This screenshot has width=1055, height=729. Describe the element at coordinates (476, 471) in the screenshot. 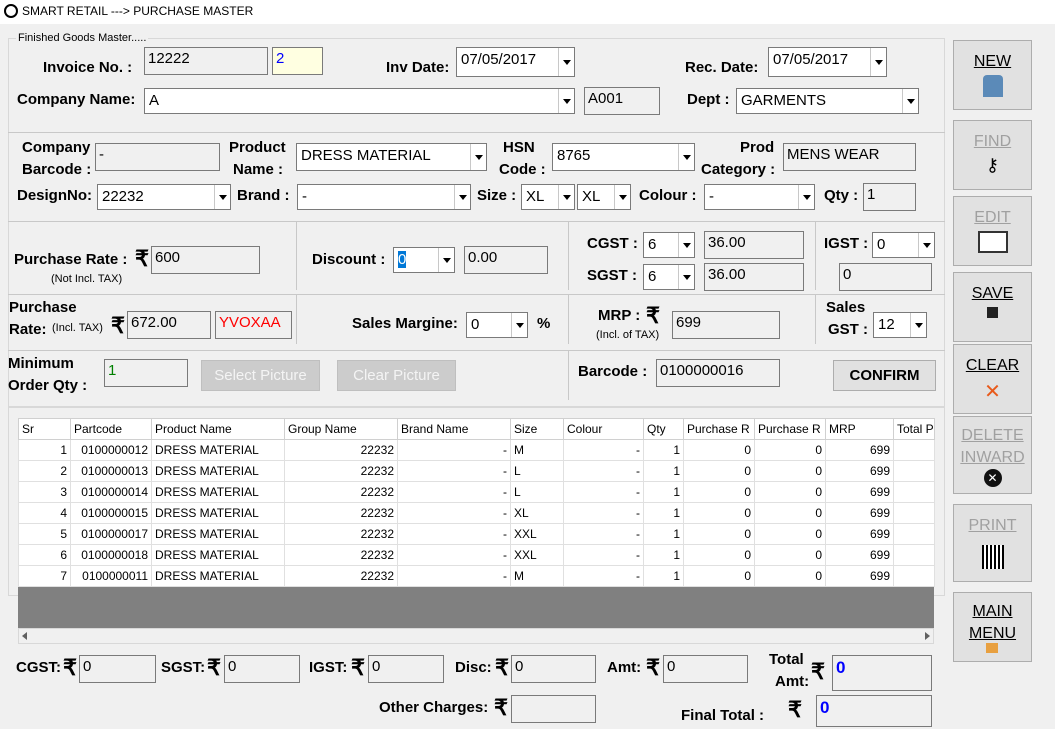

I see `table-row: 2 0100000013 DRESS MATERIAL 22232- L -1 0 0 699` at that location.